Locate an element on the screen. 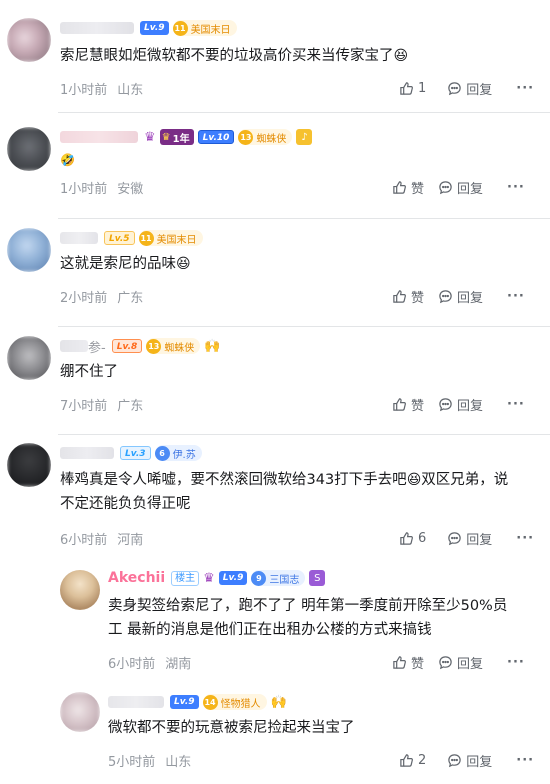  comment-time: 6小时前 is located at coordinates (84, 540).